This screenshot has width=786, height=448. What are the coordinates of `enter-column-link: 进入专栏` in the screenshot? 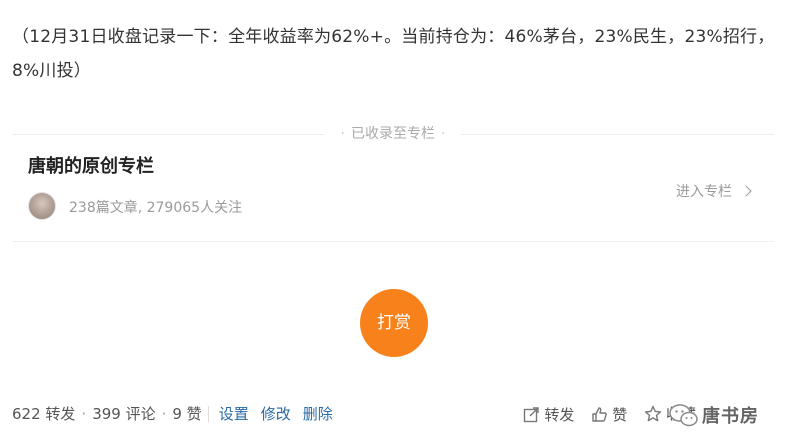 It's located at (714, 192).